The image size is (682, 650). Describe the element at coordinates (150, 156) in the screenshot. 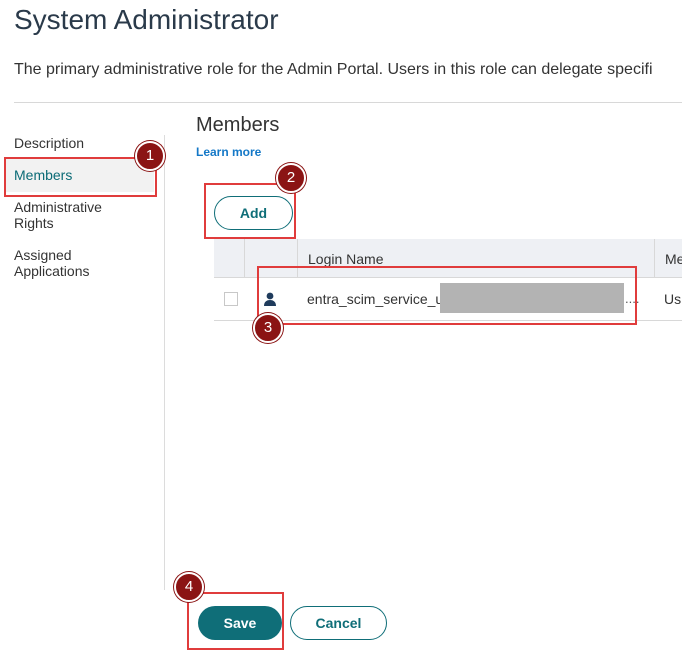

I see `step-badge-1: 1` at that location.